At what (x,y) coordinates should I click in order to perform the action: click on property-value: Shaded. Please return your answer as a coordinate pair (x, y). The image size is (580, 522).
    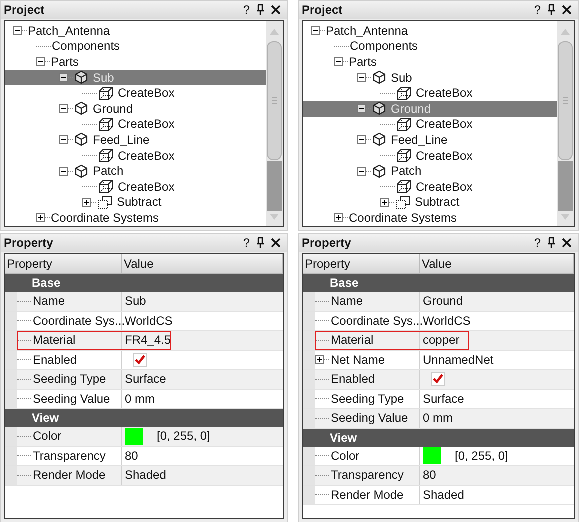
    Looking at the image, I should click on (443, 495).